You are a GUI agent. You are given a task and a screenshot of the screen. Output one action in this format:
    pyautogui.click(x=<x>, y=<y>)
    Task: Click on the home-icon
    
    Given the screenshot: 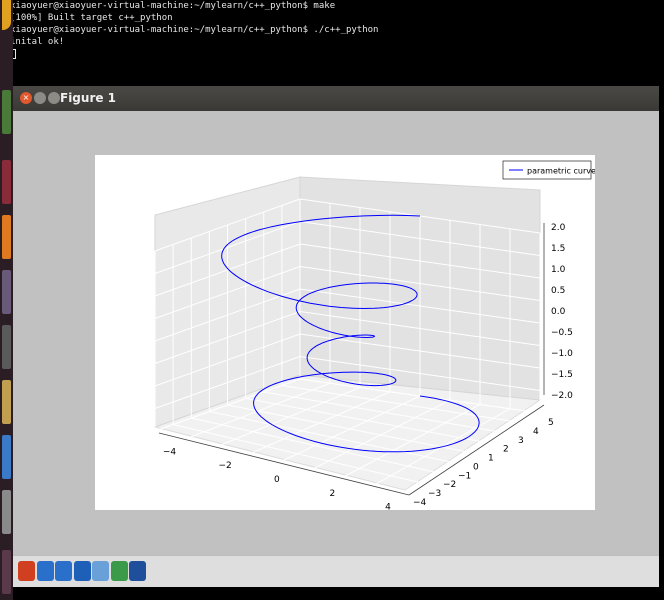 What is the action you would take?
    pyautogui.click(x=26, y=571)
    